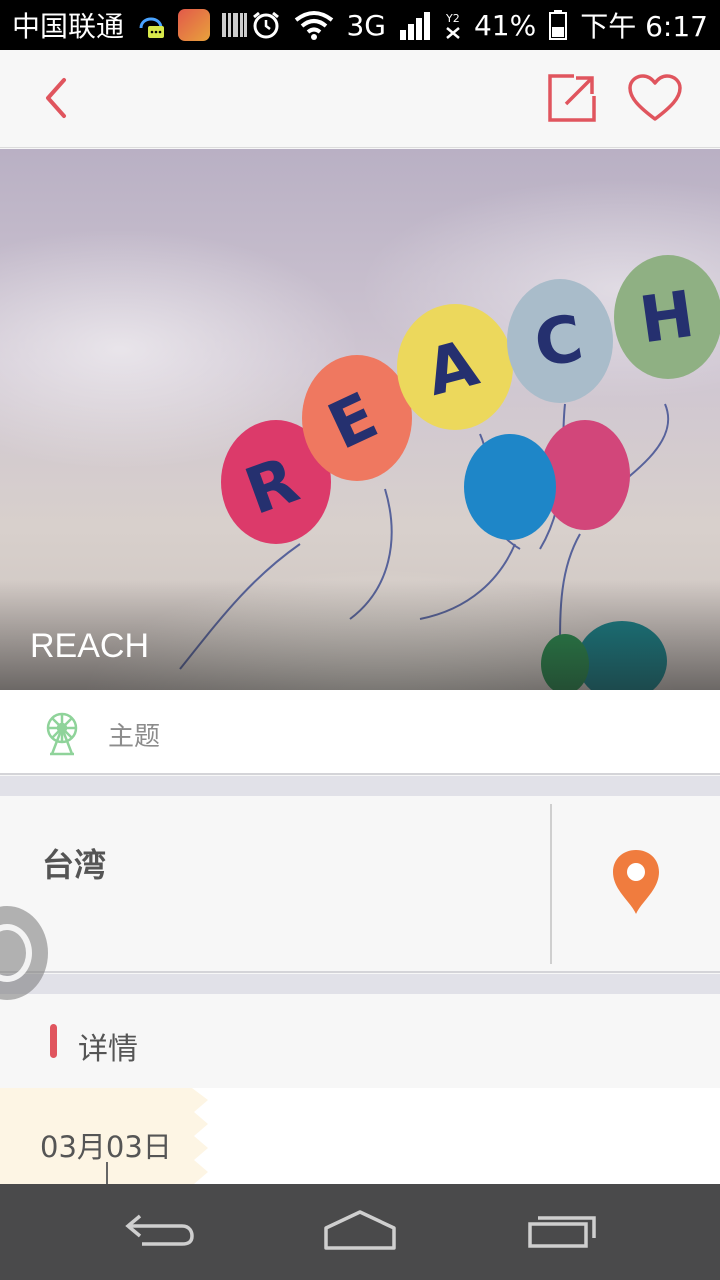 This screenshot has width=720, height=1280. I want to click on theme-label: 主题, so click(134, 737).